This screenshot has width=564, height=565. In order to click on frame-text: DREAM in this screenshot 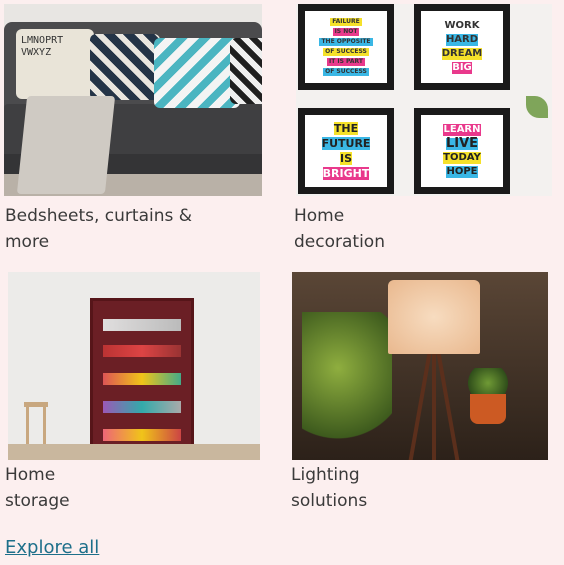, I will do `click(462, 54)`.